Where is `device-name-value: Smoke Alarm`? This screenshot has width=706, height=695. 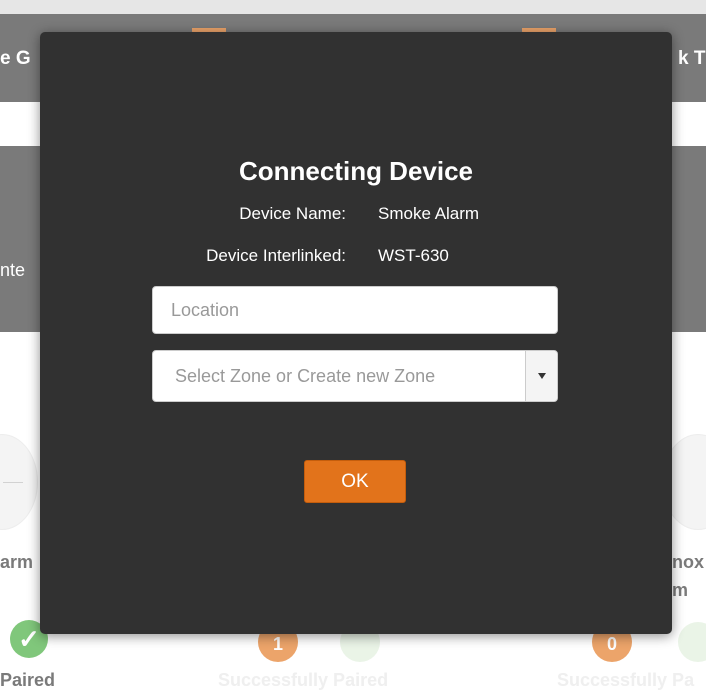
device-name-value: Smoke Alarm is located at coordinates (429, 213).